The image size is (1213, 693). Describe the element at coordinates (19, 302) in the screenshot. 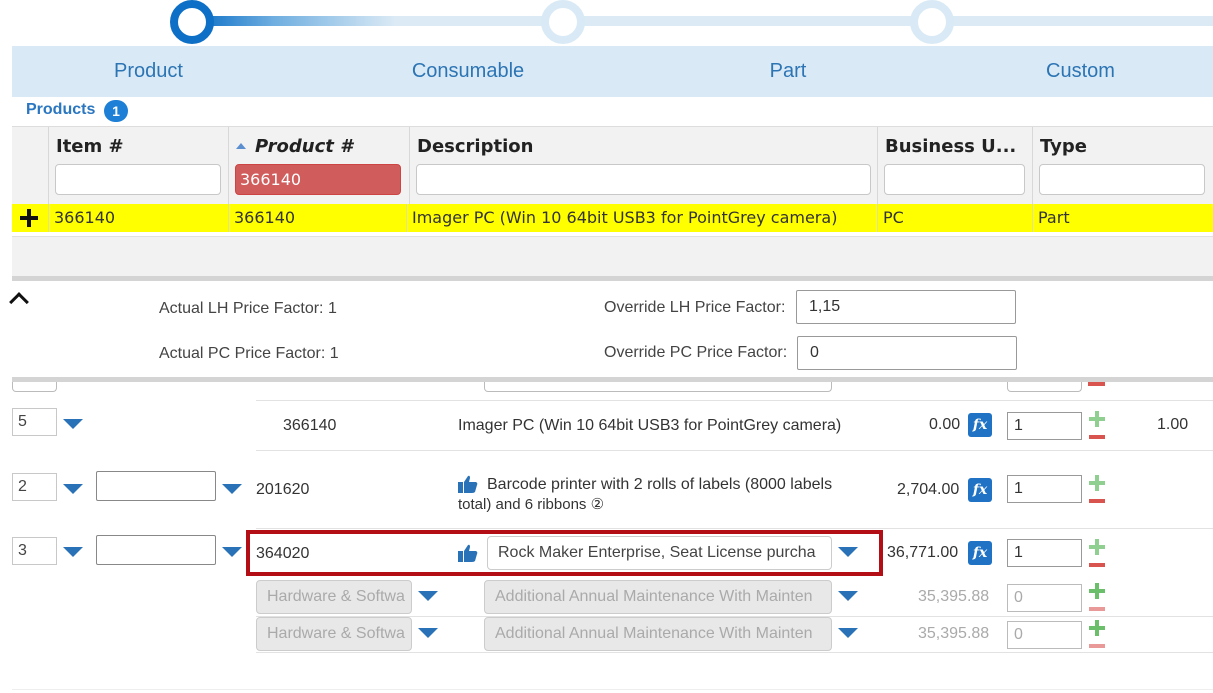

I see `chevron-up-icon` at that location.